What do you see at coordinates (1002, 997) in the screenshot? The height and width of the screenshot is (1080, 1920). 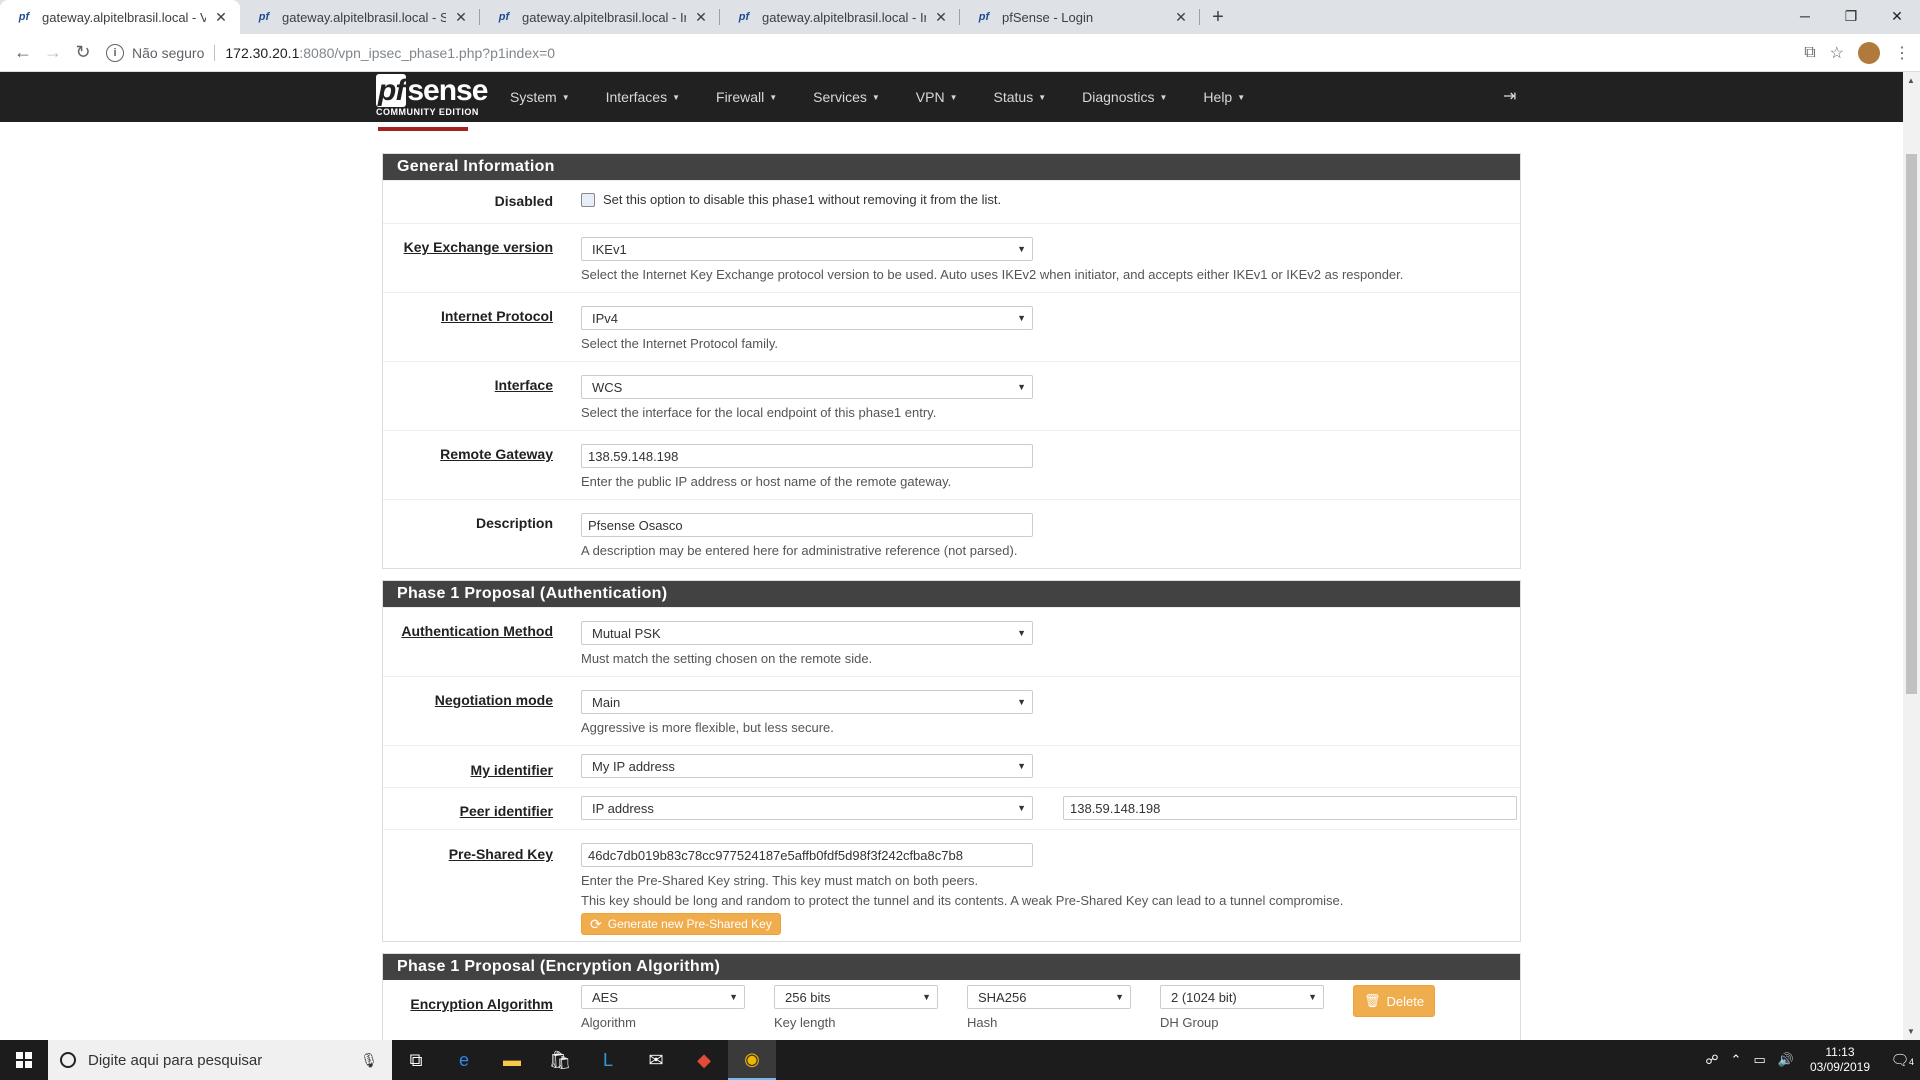 I see `select-value: SHA256` at bounding box center [1002, 997].